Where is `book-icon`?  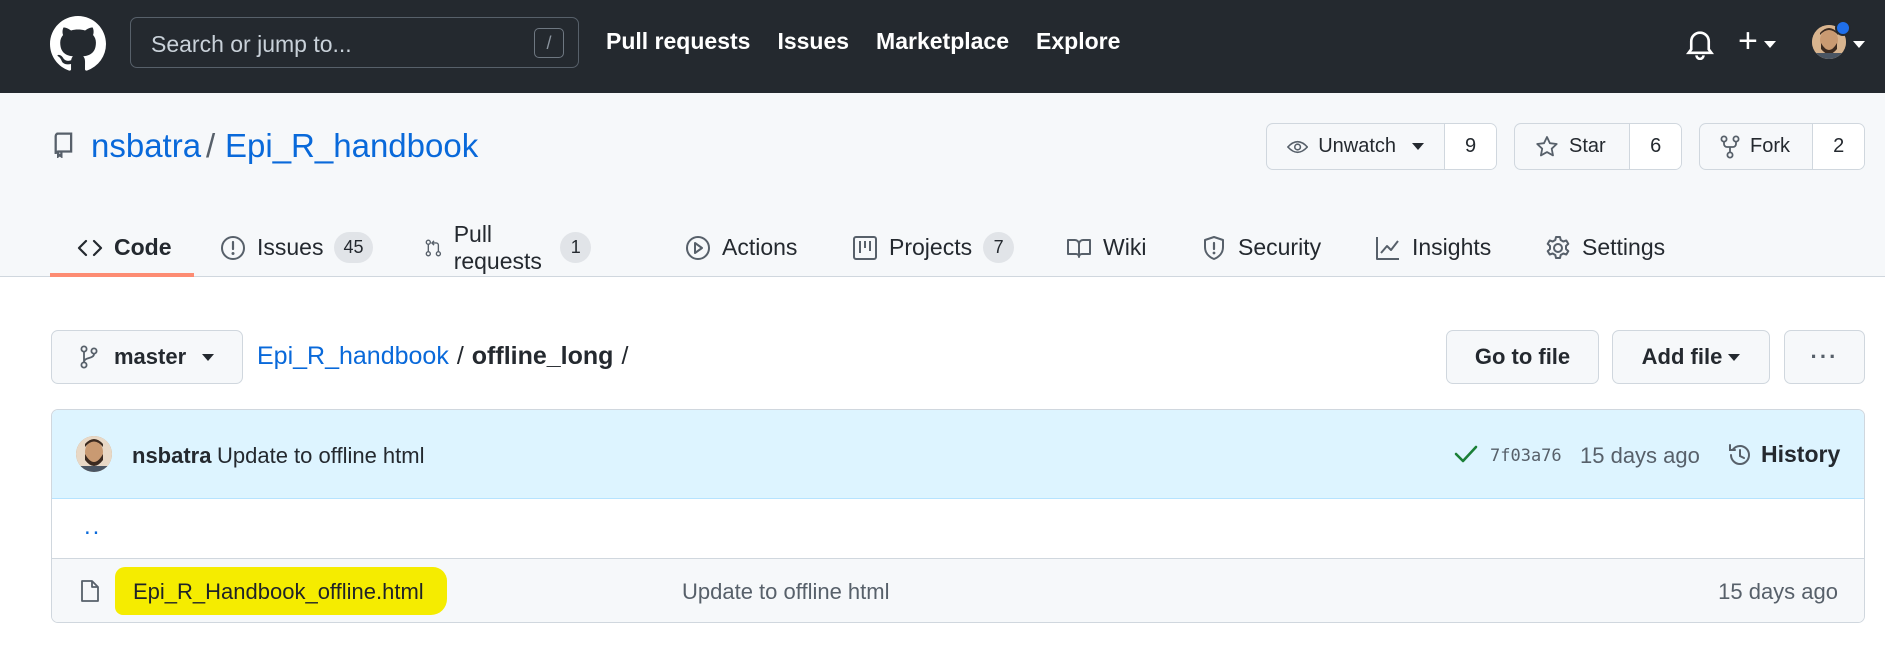
book-icon is located at coordinates (1079, 248).